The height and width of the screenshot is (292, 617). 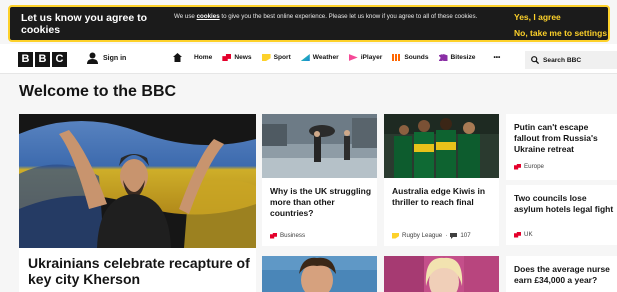 I want to click on nav-item-home-label: Home, so click(x=203, y=57).